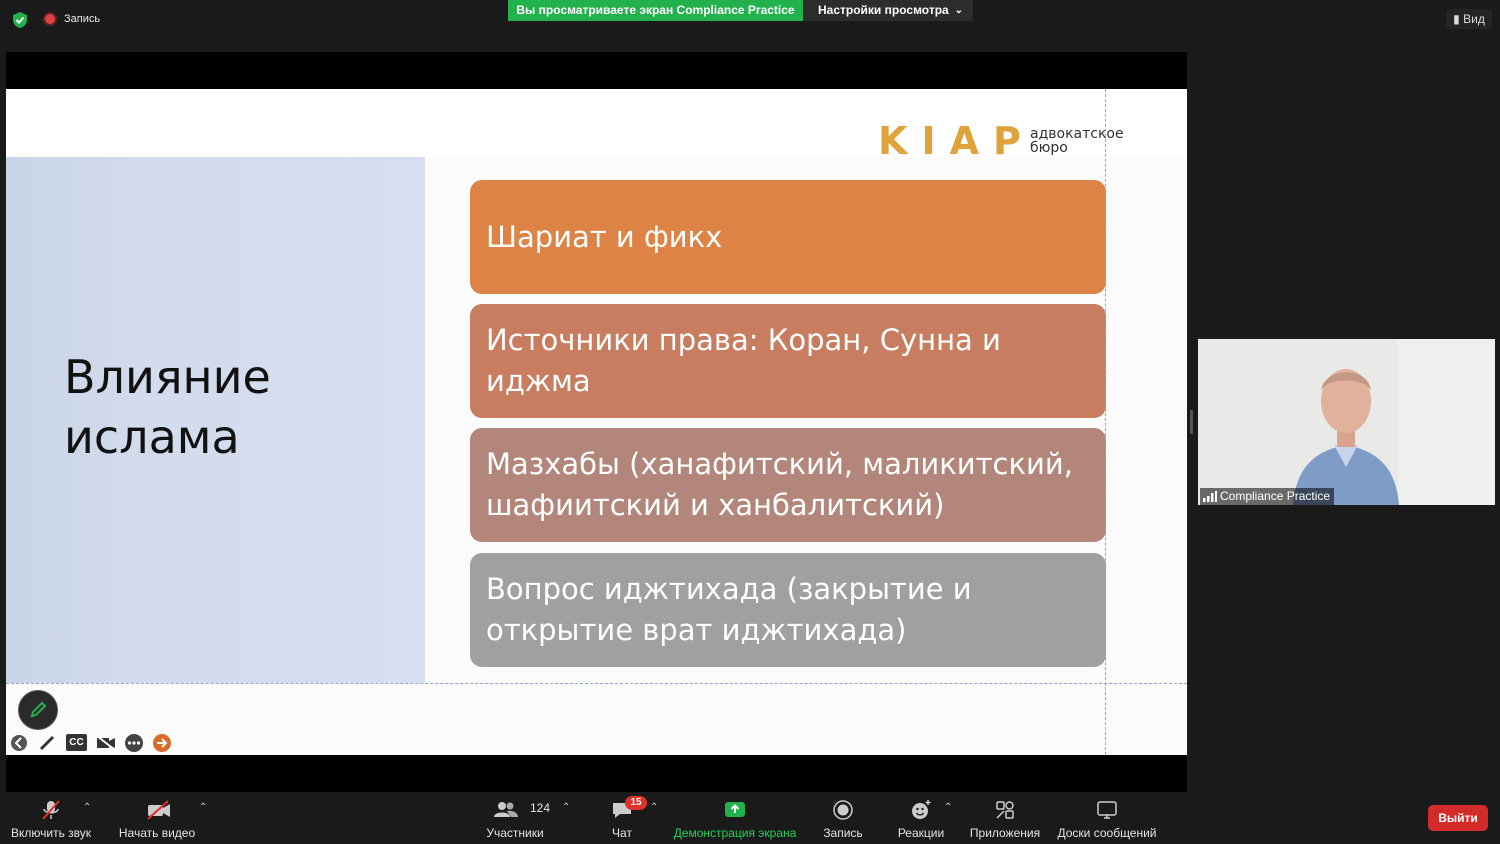 The height and width of the screenshot is (844, 1500). Describe the element at coordinates (1191, 422) in the screenshot. I see `panel-resize-handle` at that location.